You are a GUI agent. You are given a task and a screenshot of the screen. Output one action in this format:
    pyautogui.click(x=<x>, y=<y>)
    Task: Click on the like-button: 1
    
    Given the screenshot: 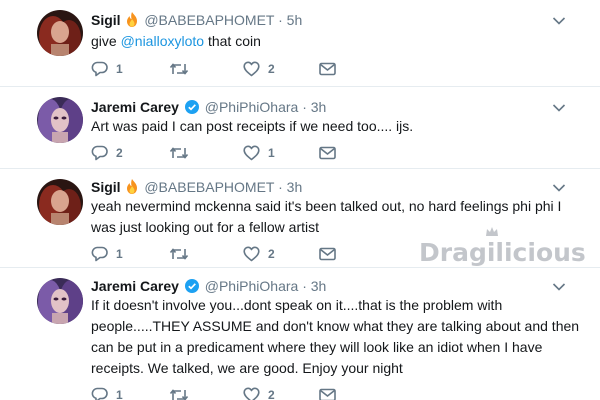 What is the action you would take?
    pyautogui.click(x=259, y=153)
    